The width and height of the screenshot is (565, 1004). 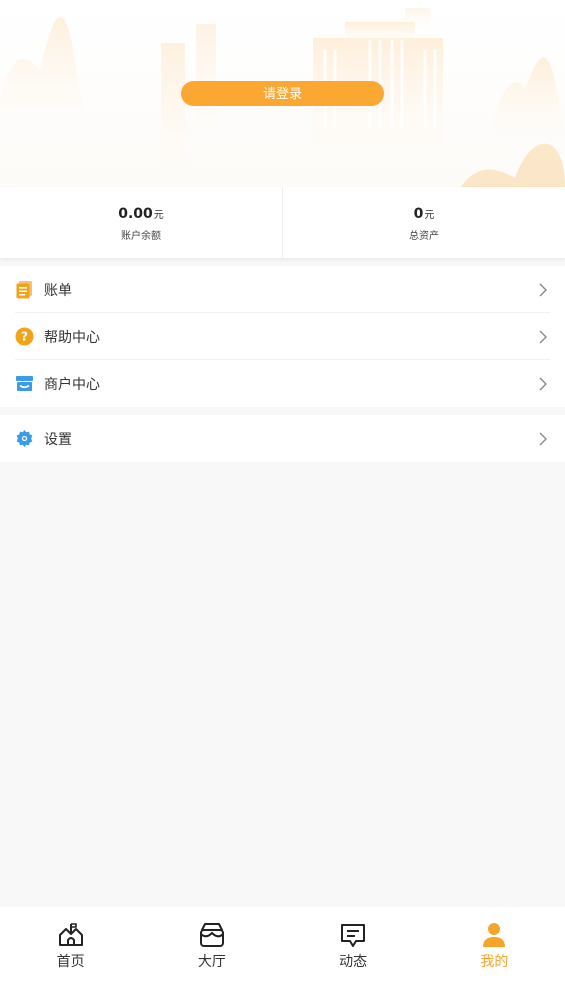 What do you see at coordinates (494, 935) in the screenshot?
I see `user-icon` at bounding box center [494, 935].